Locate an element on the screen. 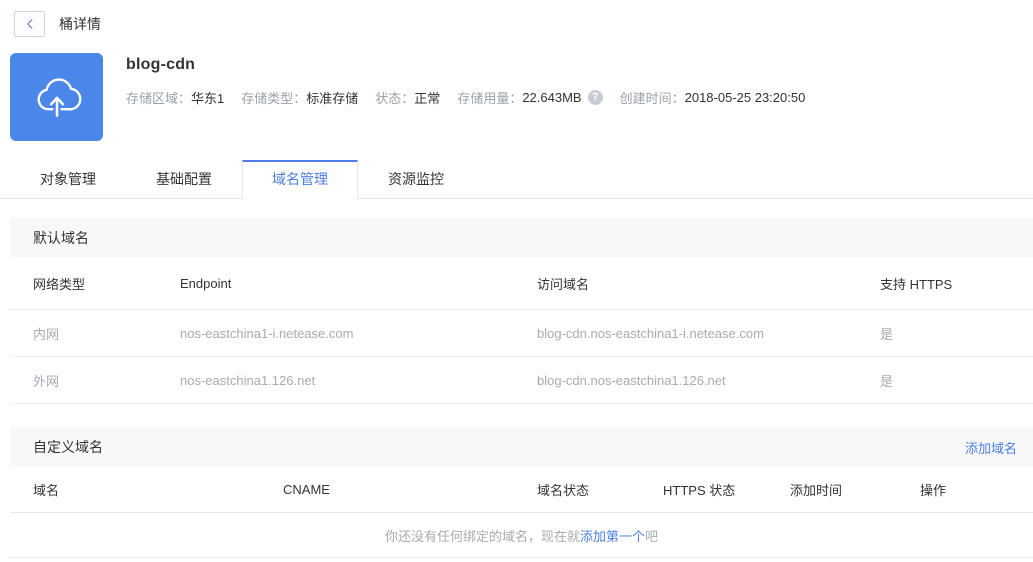  add-first-domain-link: 添加第一个 is located at coordinates (612, 535).